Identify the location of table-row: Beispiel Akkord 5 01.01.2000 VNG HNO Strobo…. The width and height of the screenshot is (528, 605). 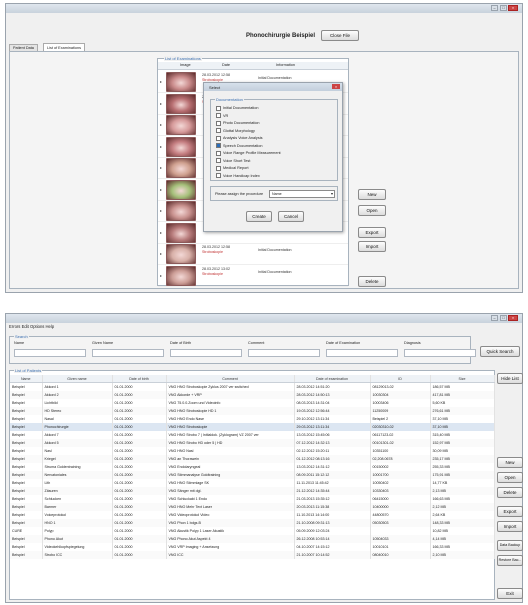
(252, 443).